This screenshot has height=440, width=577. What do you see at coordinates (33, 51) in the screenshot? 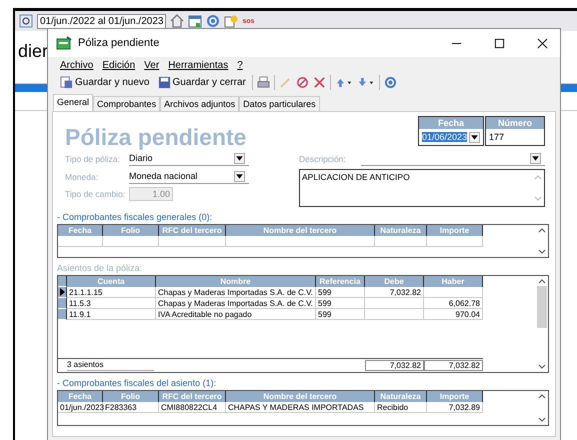
I see `page-heading-fragment: dier` at bounding box center [33, 51].